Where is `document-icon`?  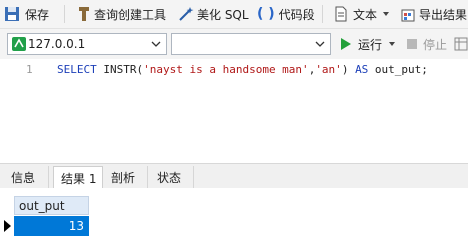
document-icon is located at coordinates (341, 14).